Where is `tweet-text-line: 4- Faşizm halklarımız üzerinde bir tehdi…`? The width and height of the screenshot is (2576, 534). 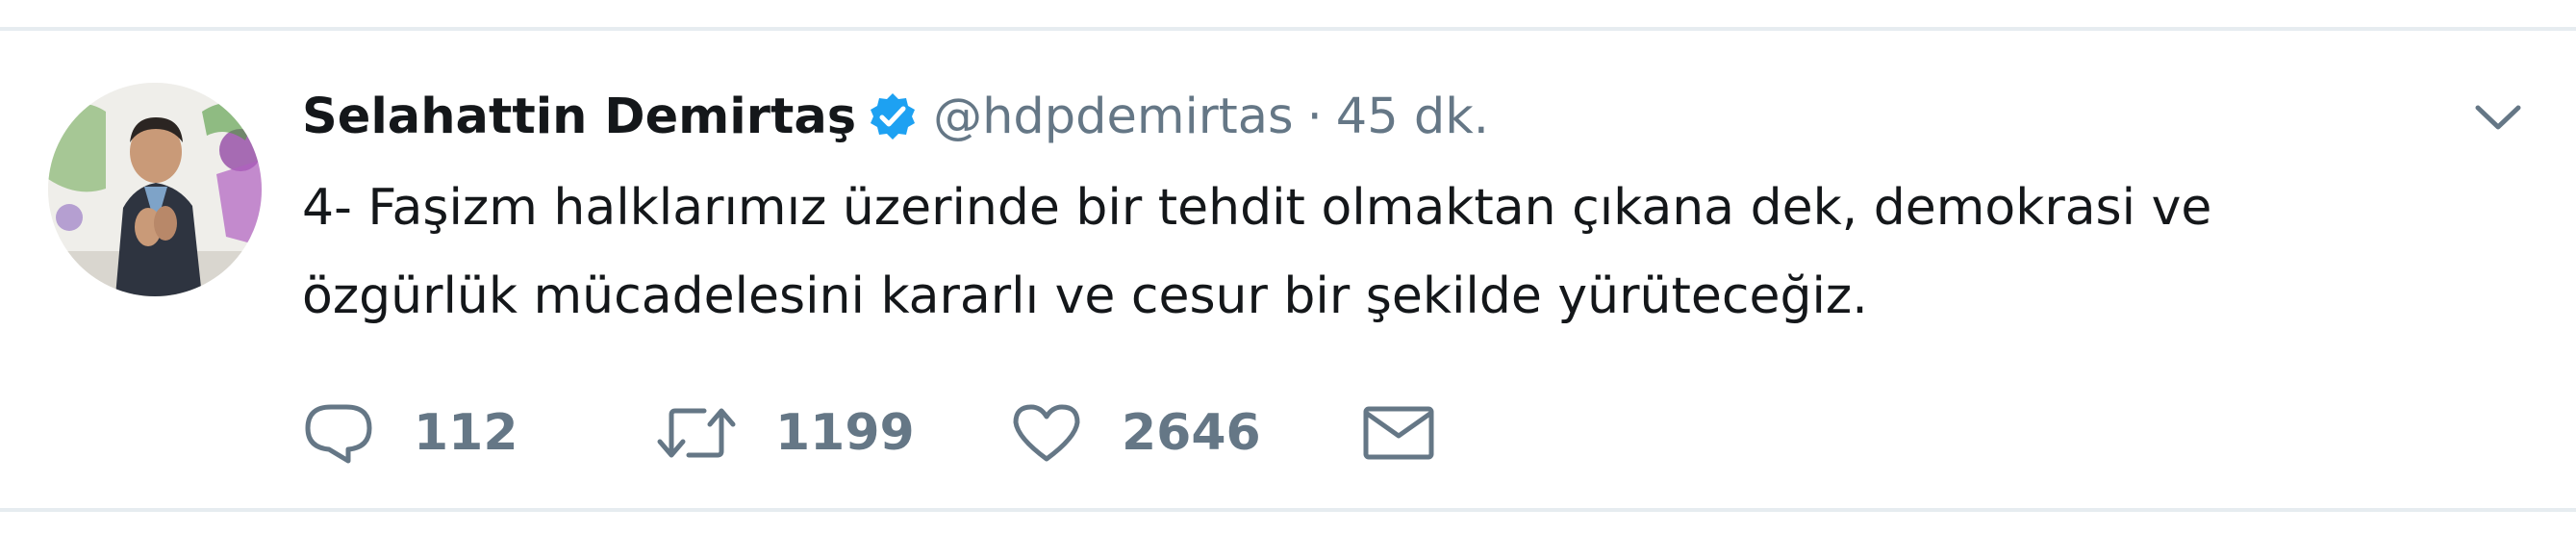 tweet-text-line: 4- Faşizm halklarımız üzerinde bir tehdi… is located at coordinates (1257, 208).